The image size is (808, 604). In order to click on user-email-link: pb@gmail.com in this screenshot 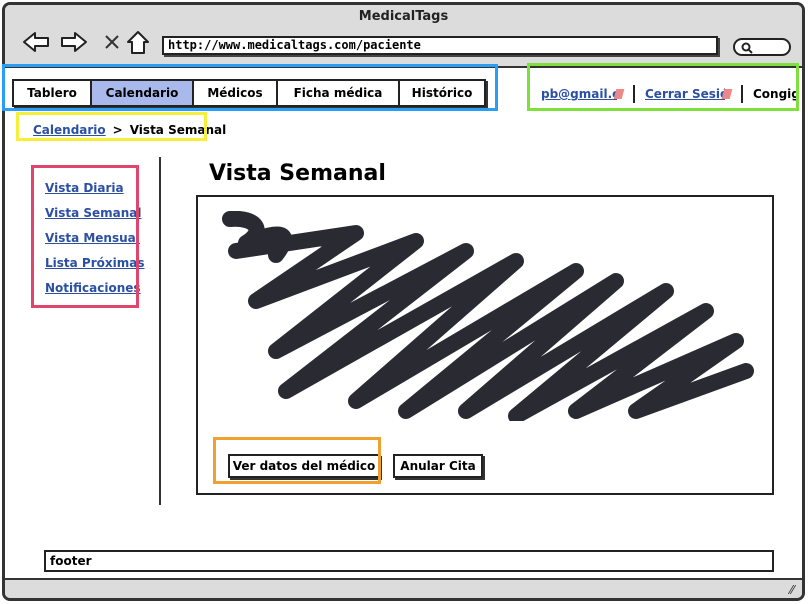, I will do `click(579, 94)`.